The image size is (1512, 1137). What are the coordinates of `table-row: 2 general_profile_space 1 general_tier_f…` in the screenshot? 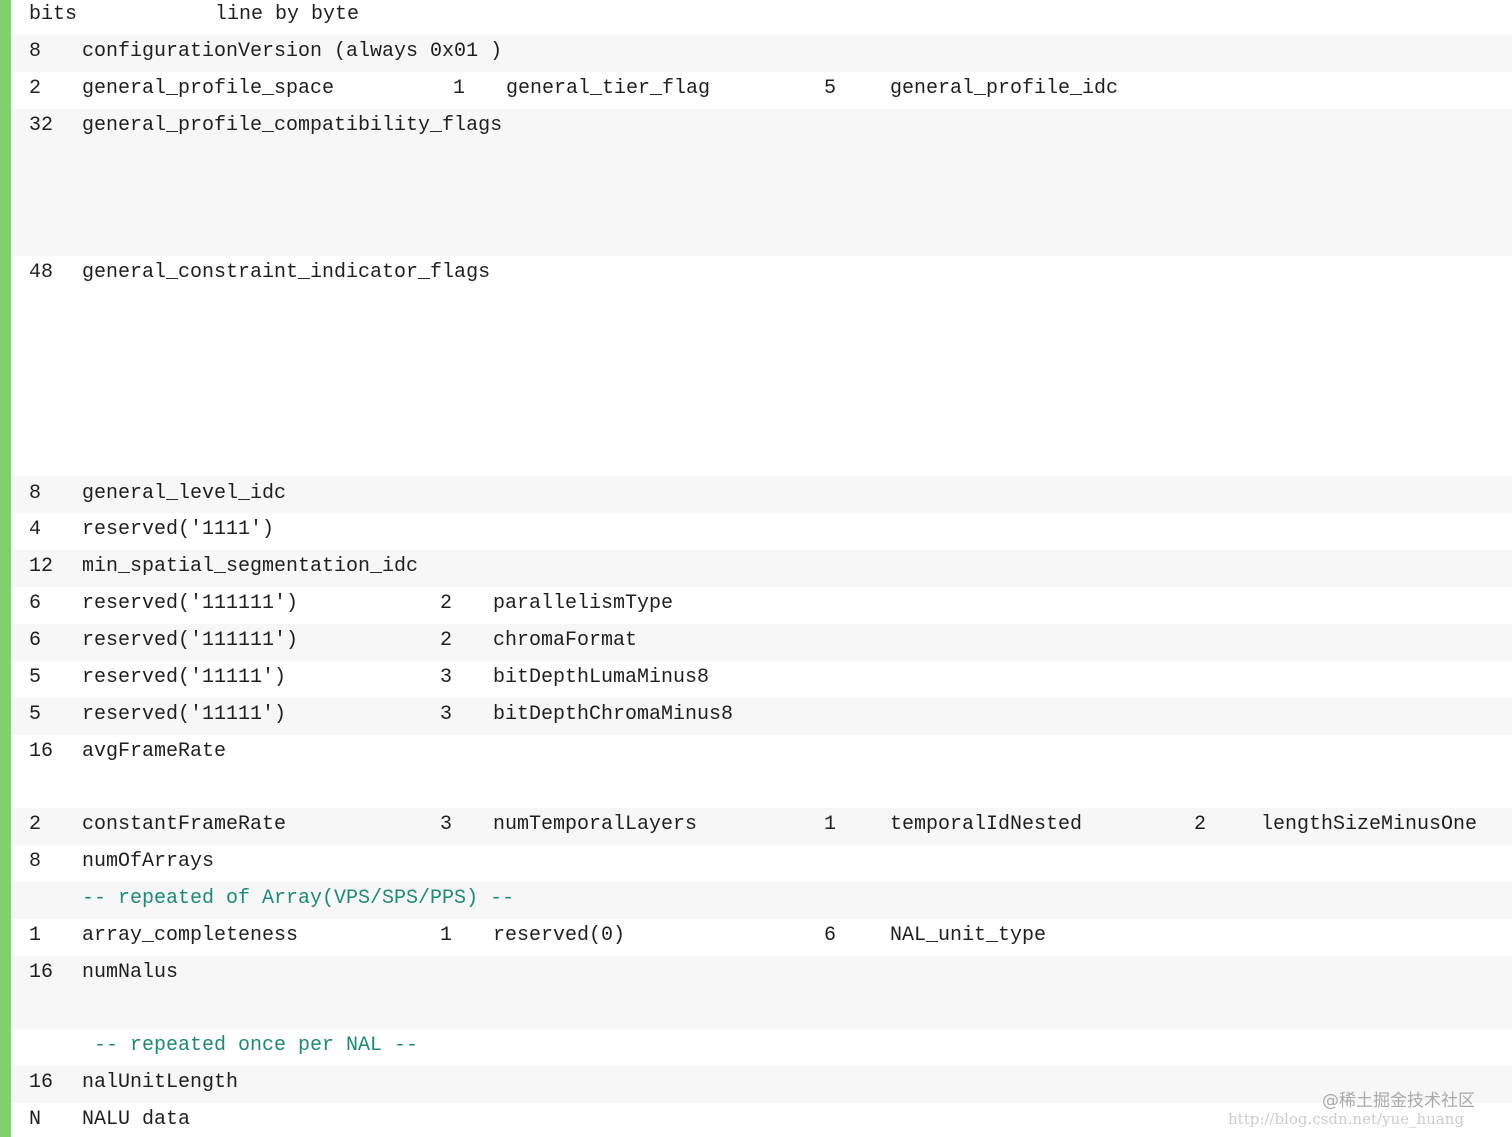 It's located at (761, 90).